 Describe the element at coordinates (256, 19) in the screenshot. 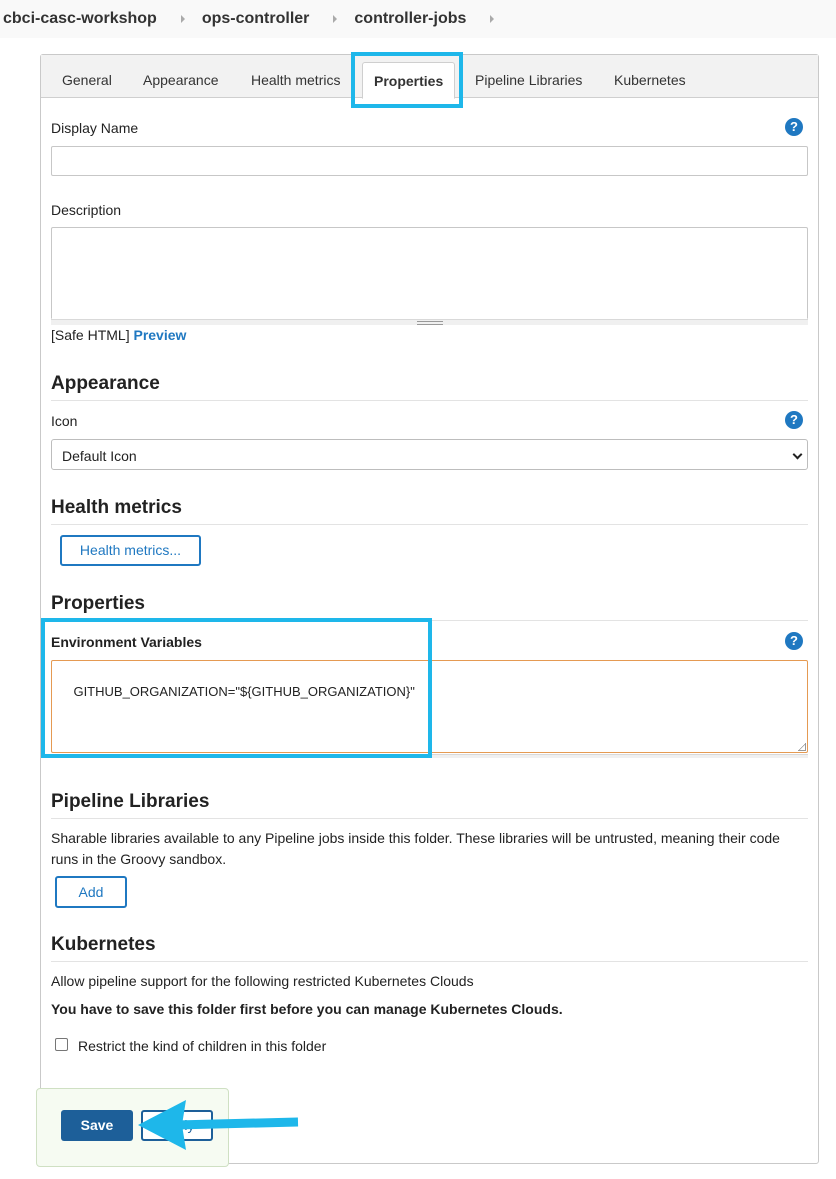

I see `breadcrumb-item-ops-controller: ops-controller` at that location.